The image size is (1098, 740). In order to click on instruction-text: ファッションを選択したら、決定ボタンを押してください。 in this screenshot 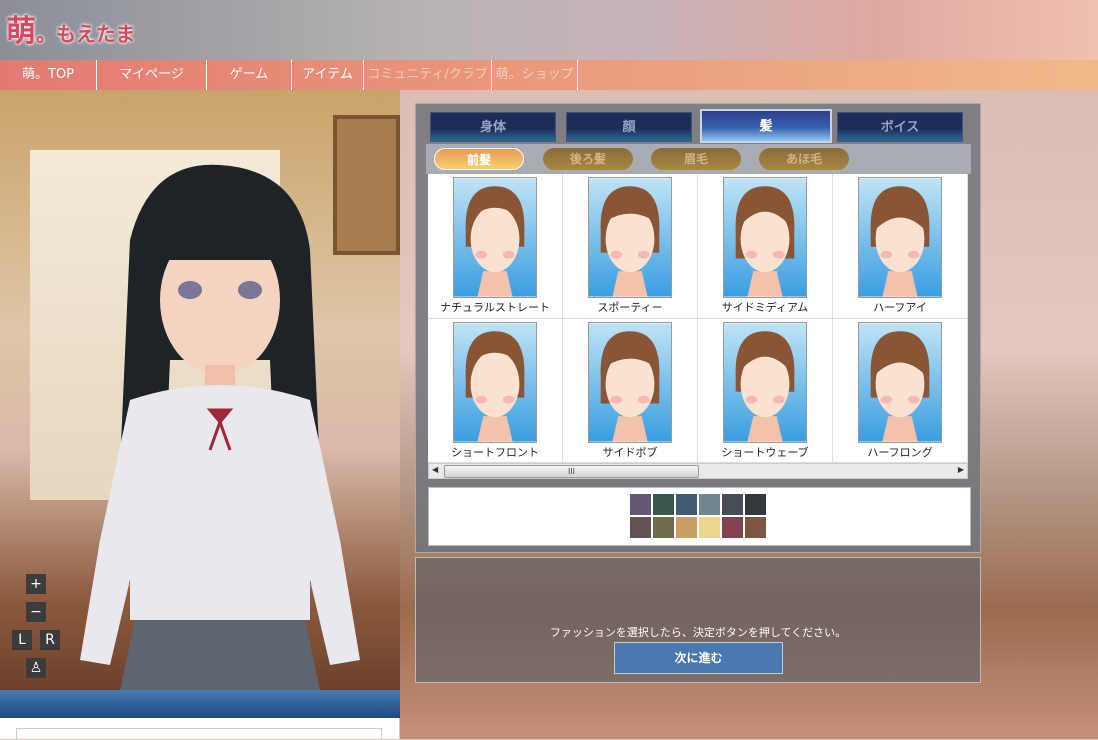, I will do `click(698, 632)`.